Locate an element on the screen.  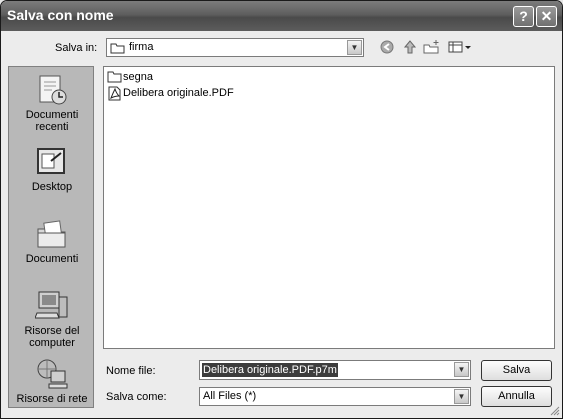
place-documents: Documenti is located at coordinates (52, 241).